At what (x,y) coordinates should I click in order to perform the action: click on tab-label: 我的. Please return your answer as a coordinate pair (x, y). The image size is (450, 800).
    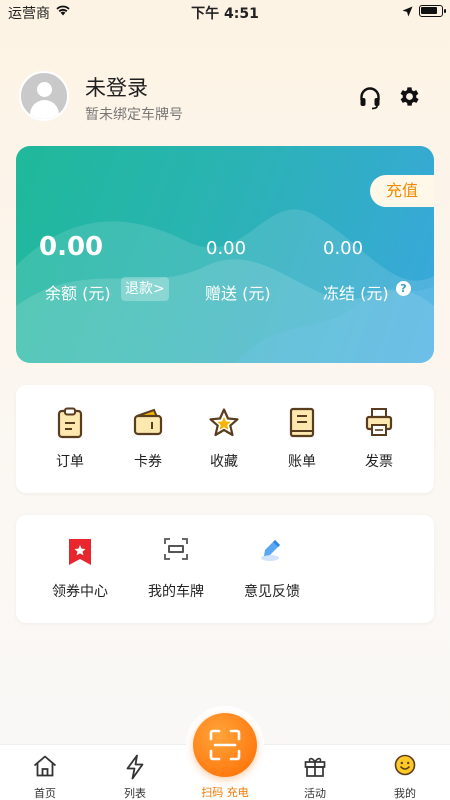
    Looking at the image, I should click on (405, 793).